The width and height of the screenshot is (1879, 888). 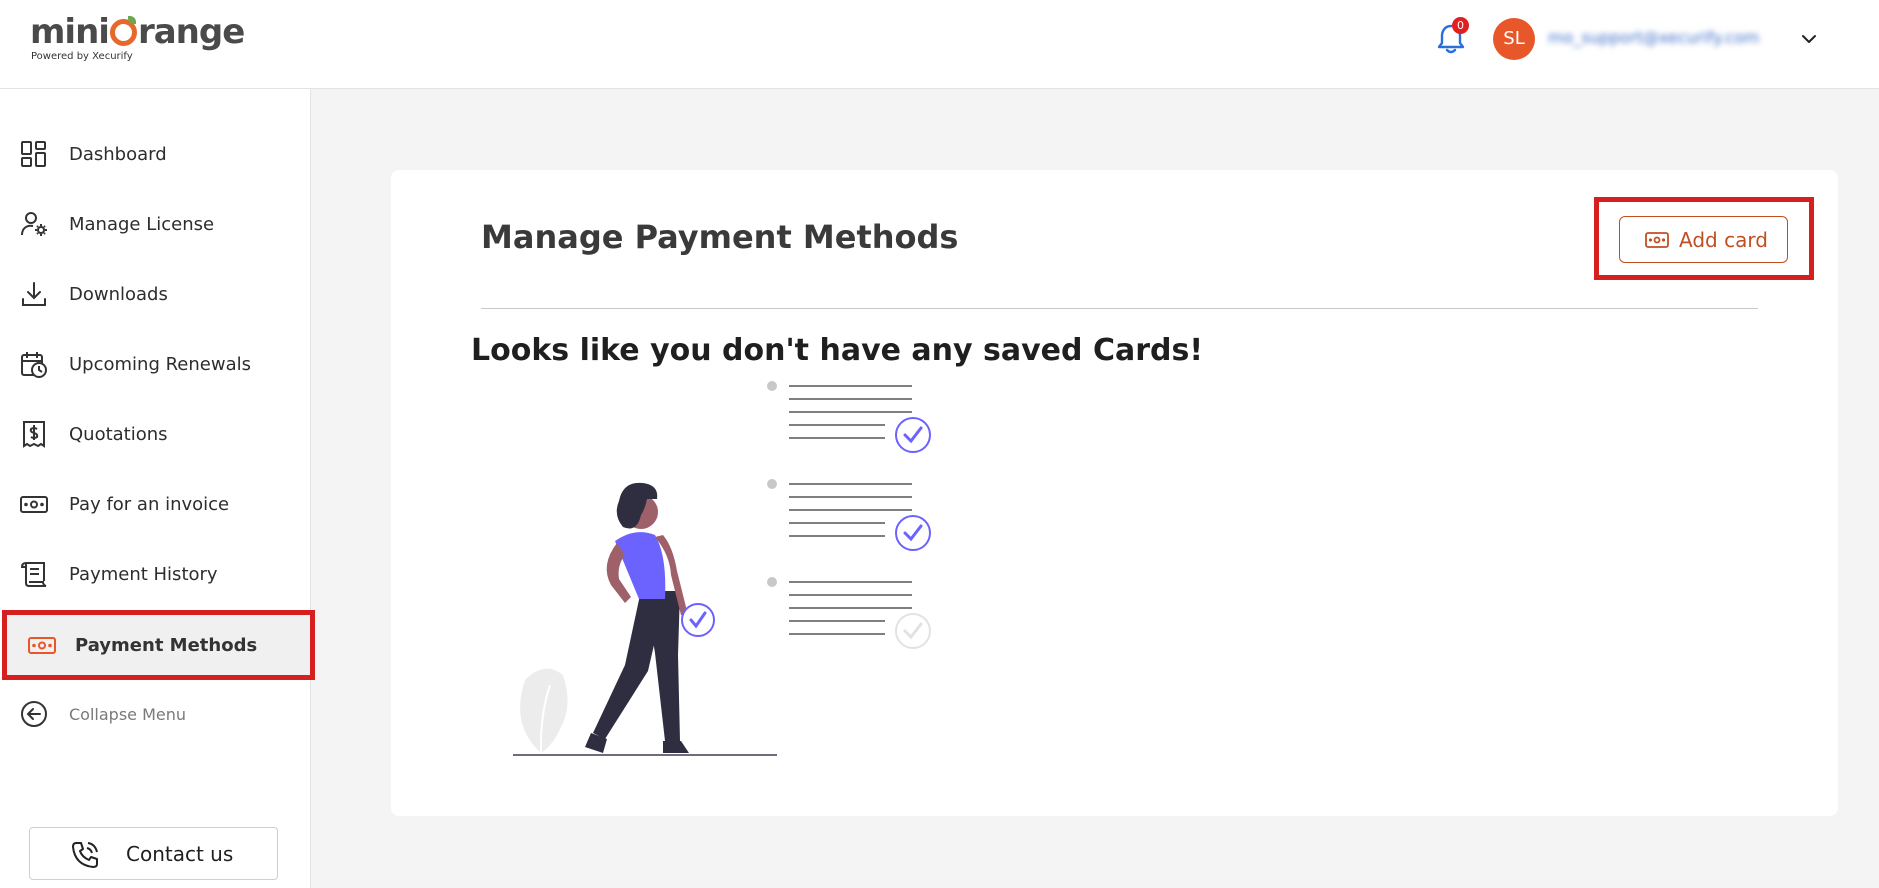 I want to click on download-icon, so click(x=34, y=294).